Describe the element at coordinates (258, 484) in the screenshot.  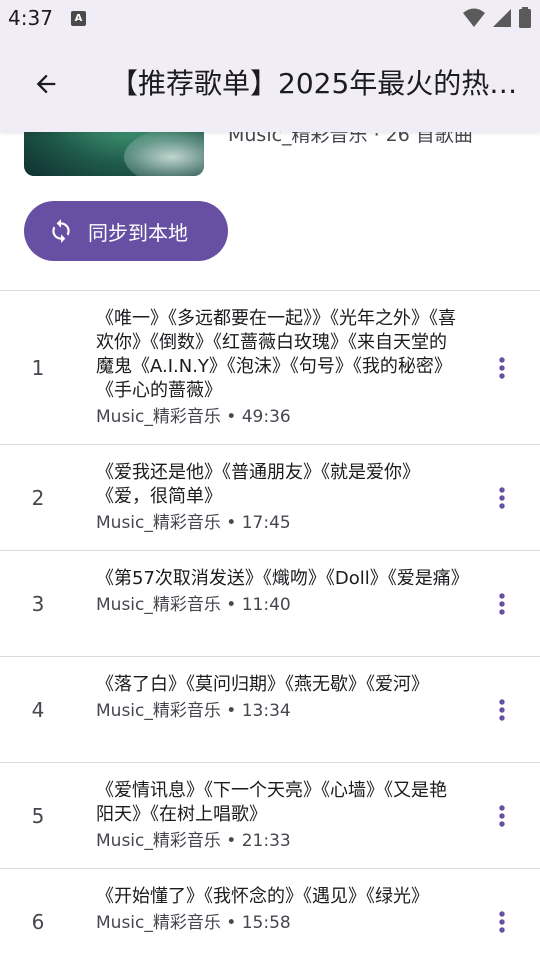
I see `track-title: 《爱我还是他》《普通朋友》《就是爱你》《爱，很简单》` at that location.